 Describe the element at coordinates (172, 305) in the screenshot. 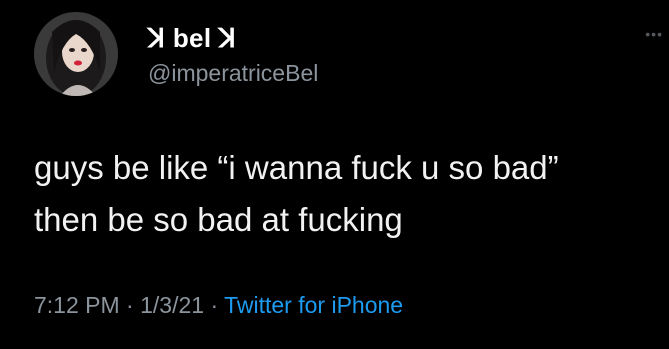

I see `tweet-date: 1/3/21` at that location.